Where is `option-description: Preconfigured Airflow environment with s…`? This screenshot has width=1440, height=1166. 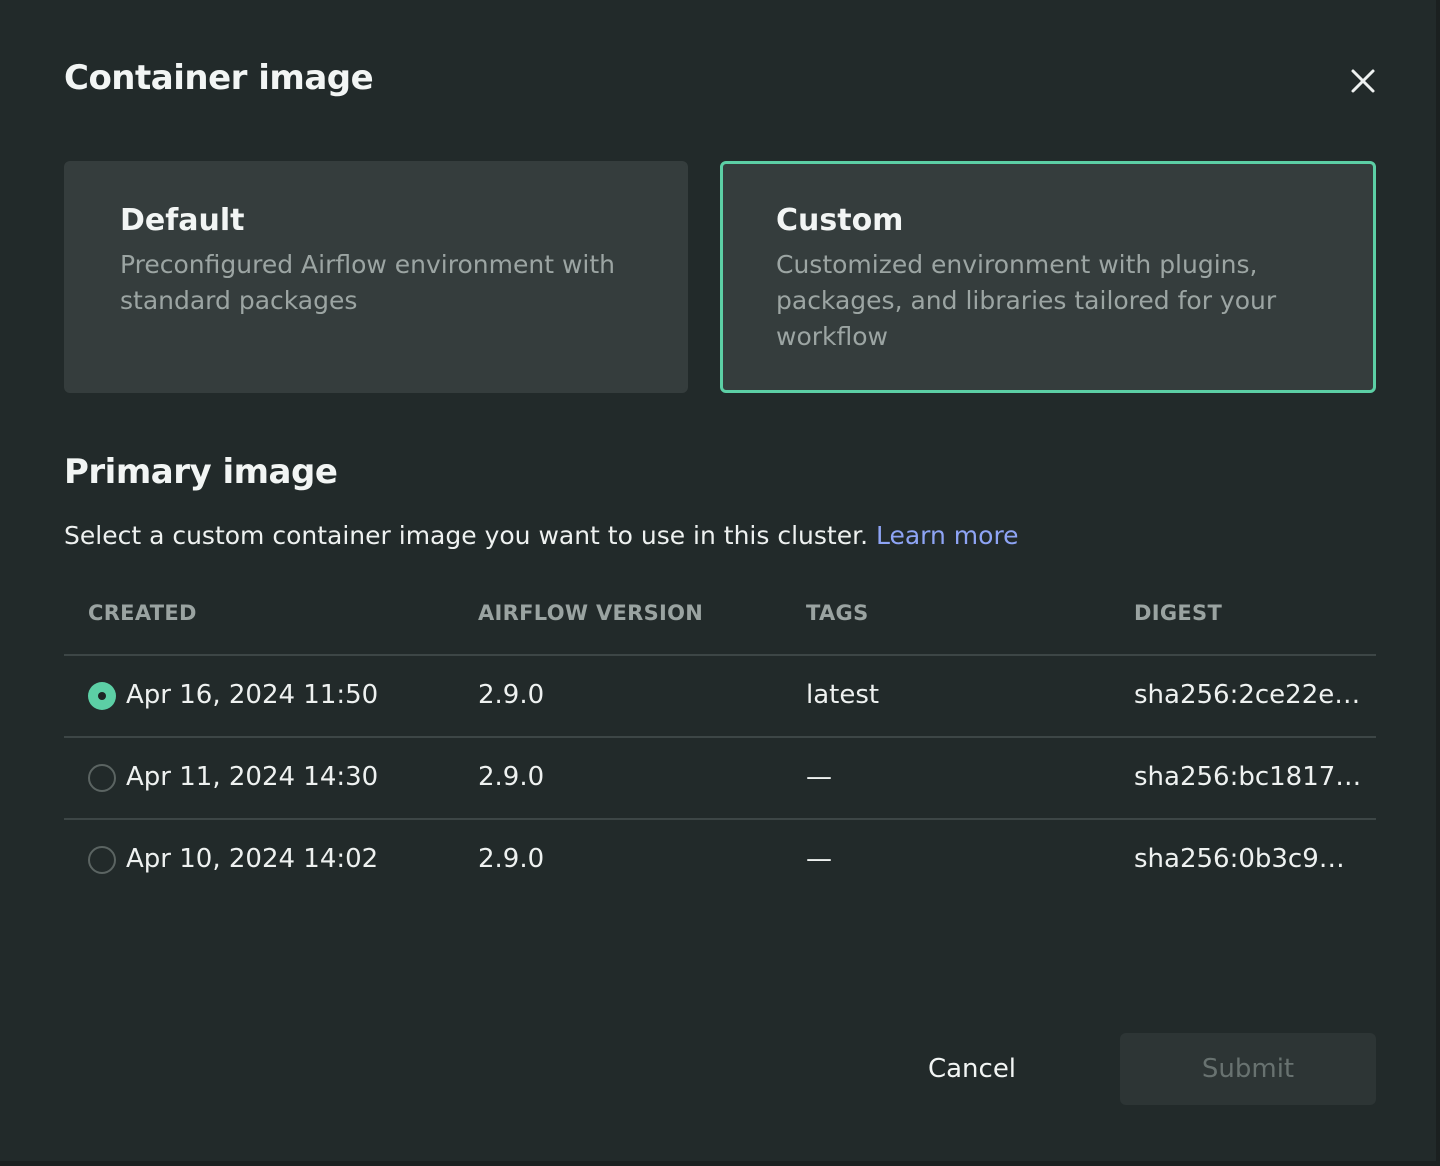 option-description: Preconfigured Airflow environment with s… is located at coordinates (367, 282).